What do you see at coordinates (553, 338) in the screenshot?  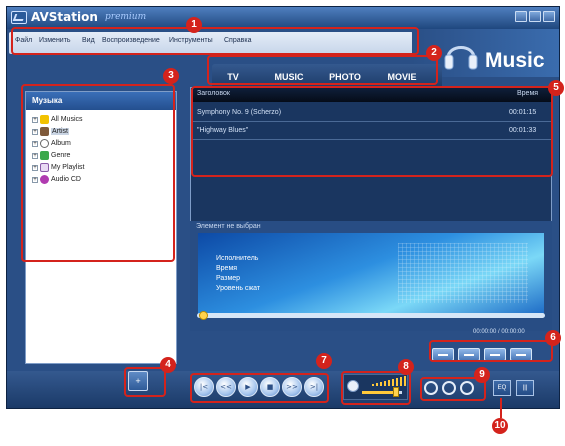 I see `callout-badge-6: 6` at bounding box center [553, 338].